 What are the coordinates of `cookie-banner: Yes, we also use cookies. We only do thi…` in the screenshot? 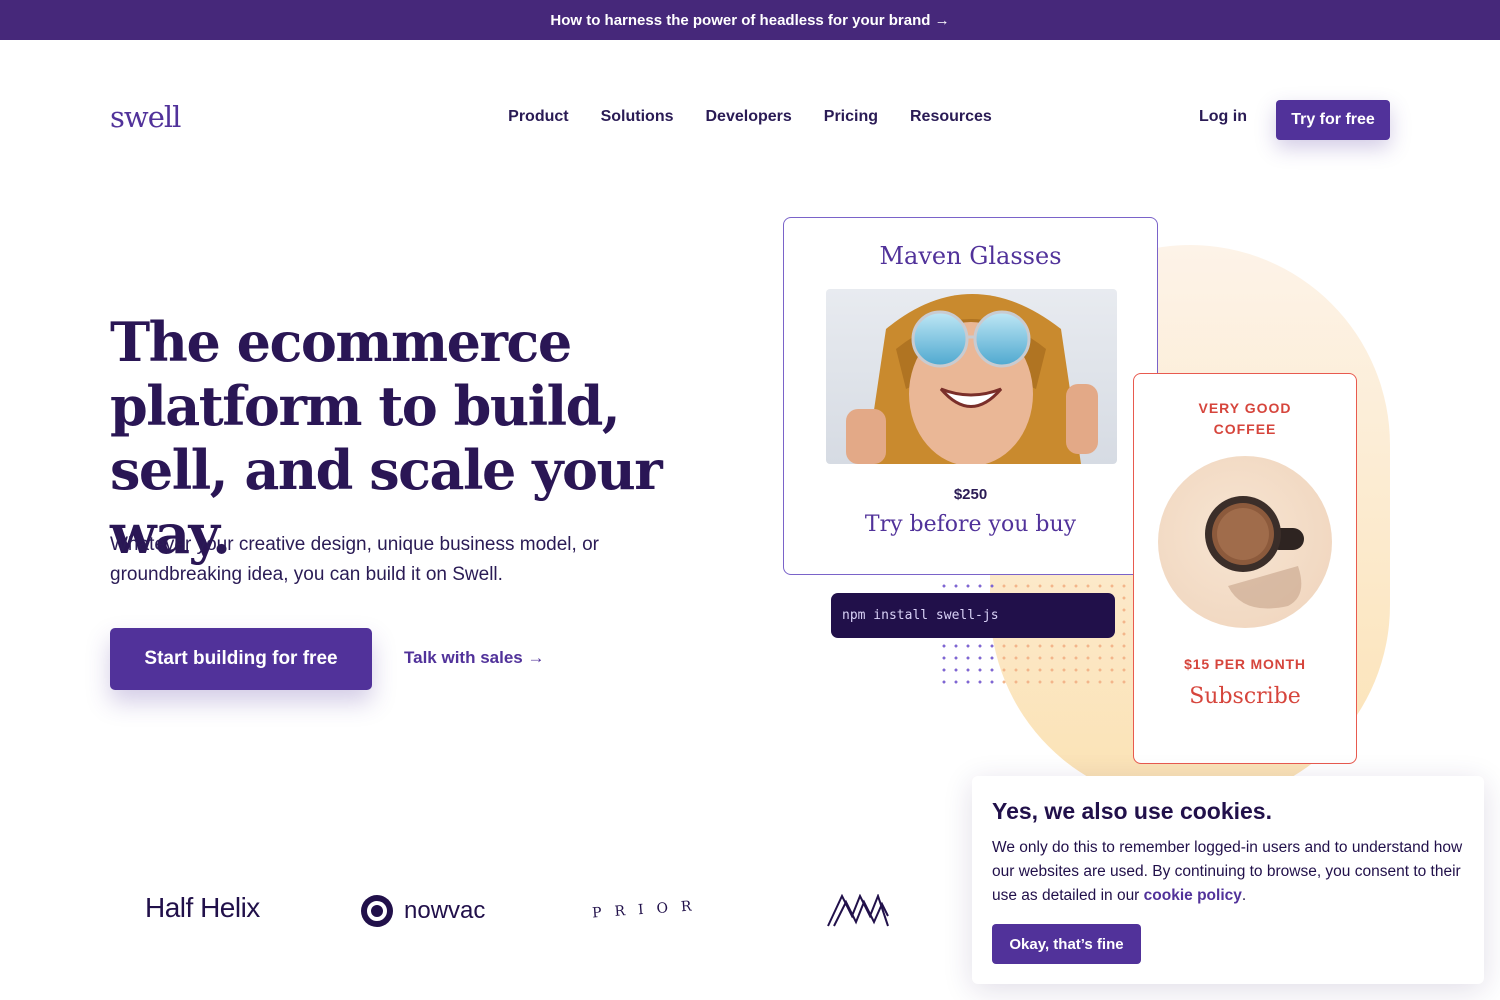 It's located at (1228, 880).